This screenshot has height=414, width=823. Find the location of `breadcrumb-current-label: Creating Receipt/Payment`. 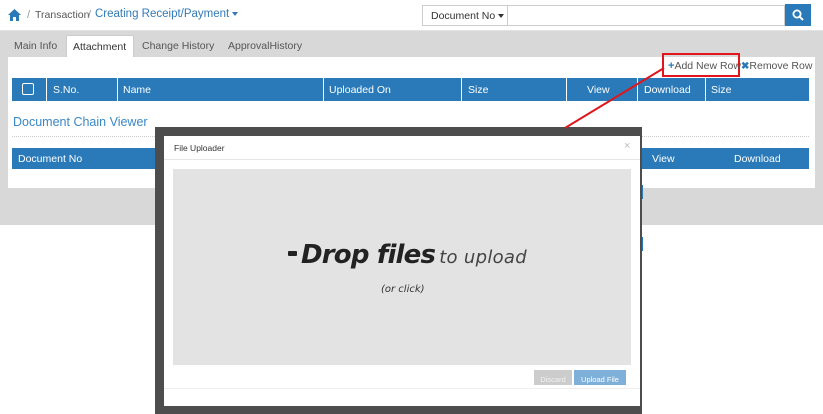

breadcrumb-current-label: Creating Receipt/Payment is located at coordinates (162, 14).